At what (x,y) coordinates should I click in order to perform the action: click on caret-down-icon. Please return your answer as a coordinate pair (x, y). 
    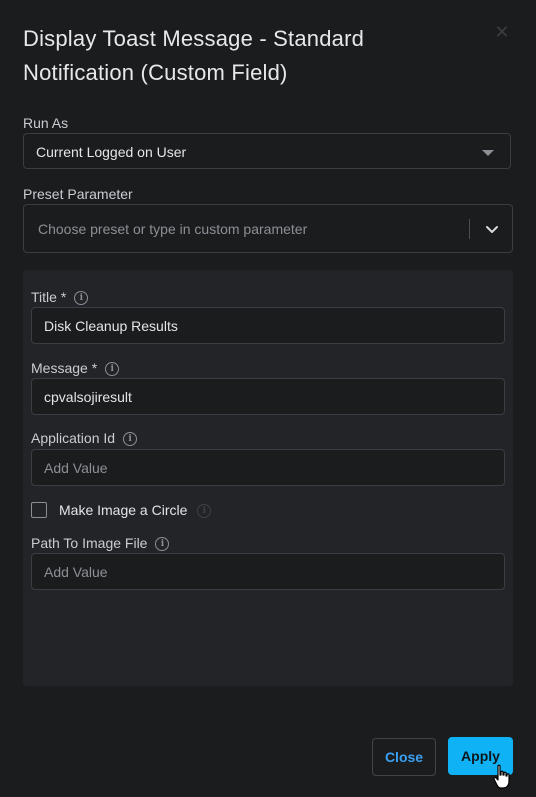
    Looking at the image, I should click on (488, 153).